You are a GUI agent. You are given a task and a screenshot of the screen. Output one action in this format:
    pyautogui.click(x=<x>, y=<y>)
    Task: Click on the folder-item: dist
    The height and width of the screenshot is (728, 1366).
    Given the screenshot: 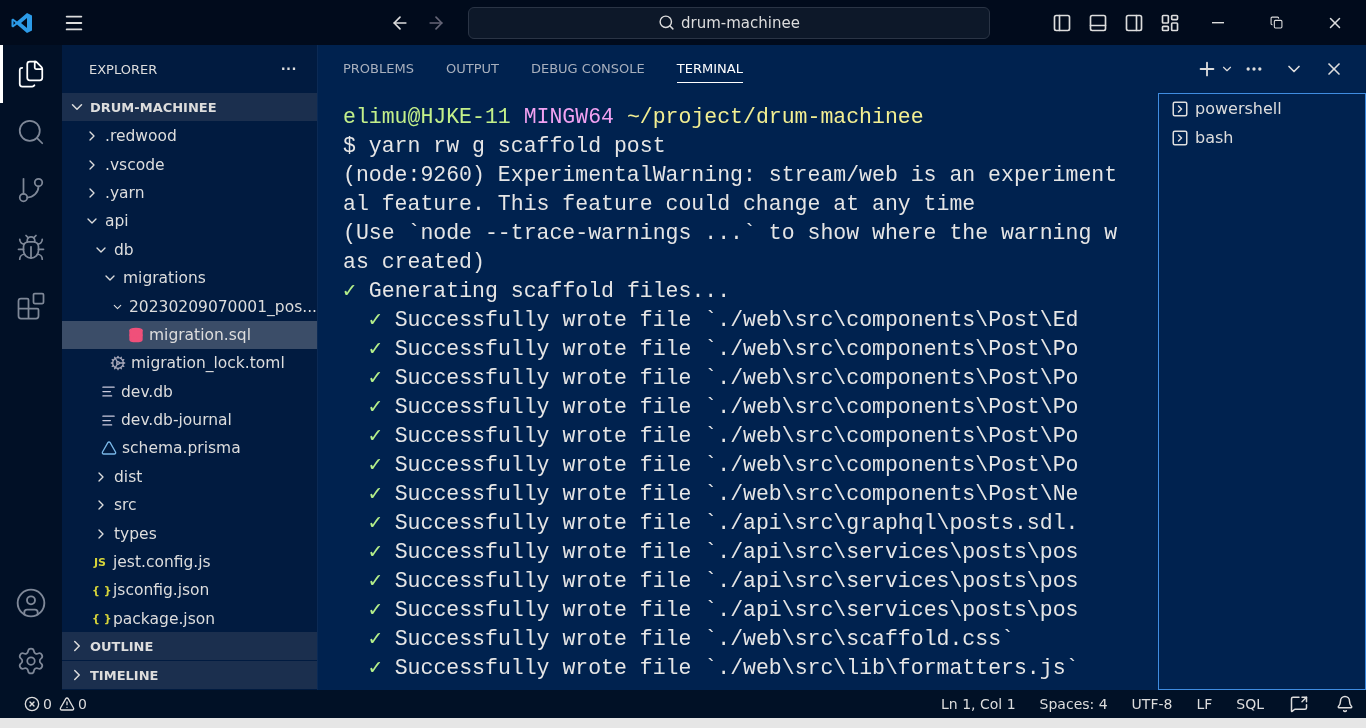 What is the action you would take?
    pyautogui.click(x=189, y=477)
    